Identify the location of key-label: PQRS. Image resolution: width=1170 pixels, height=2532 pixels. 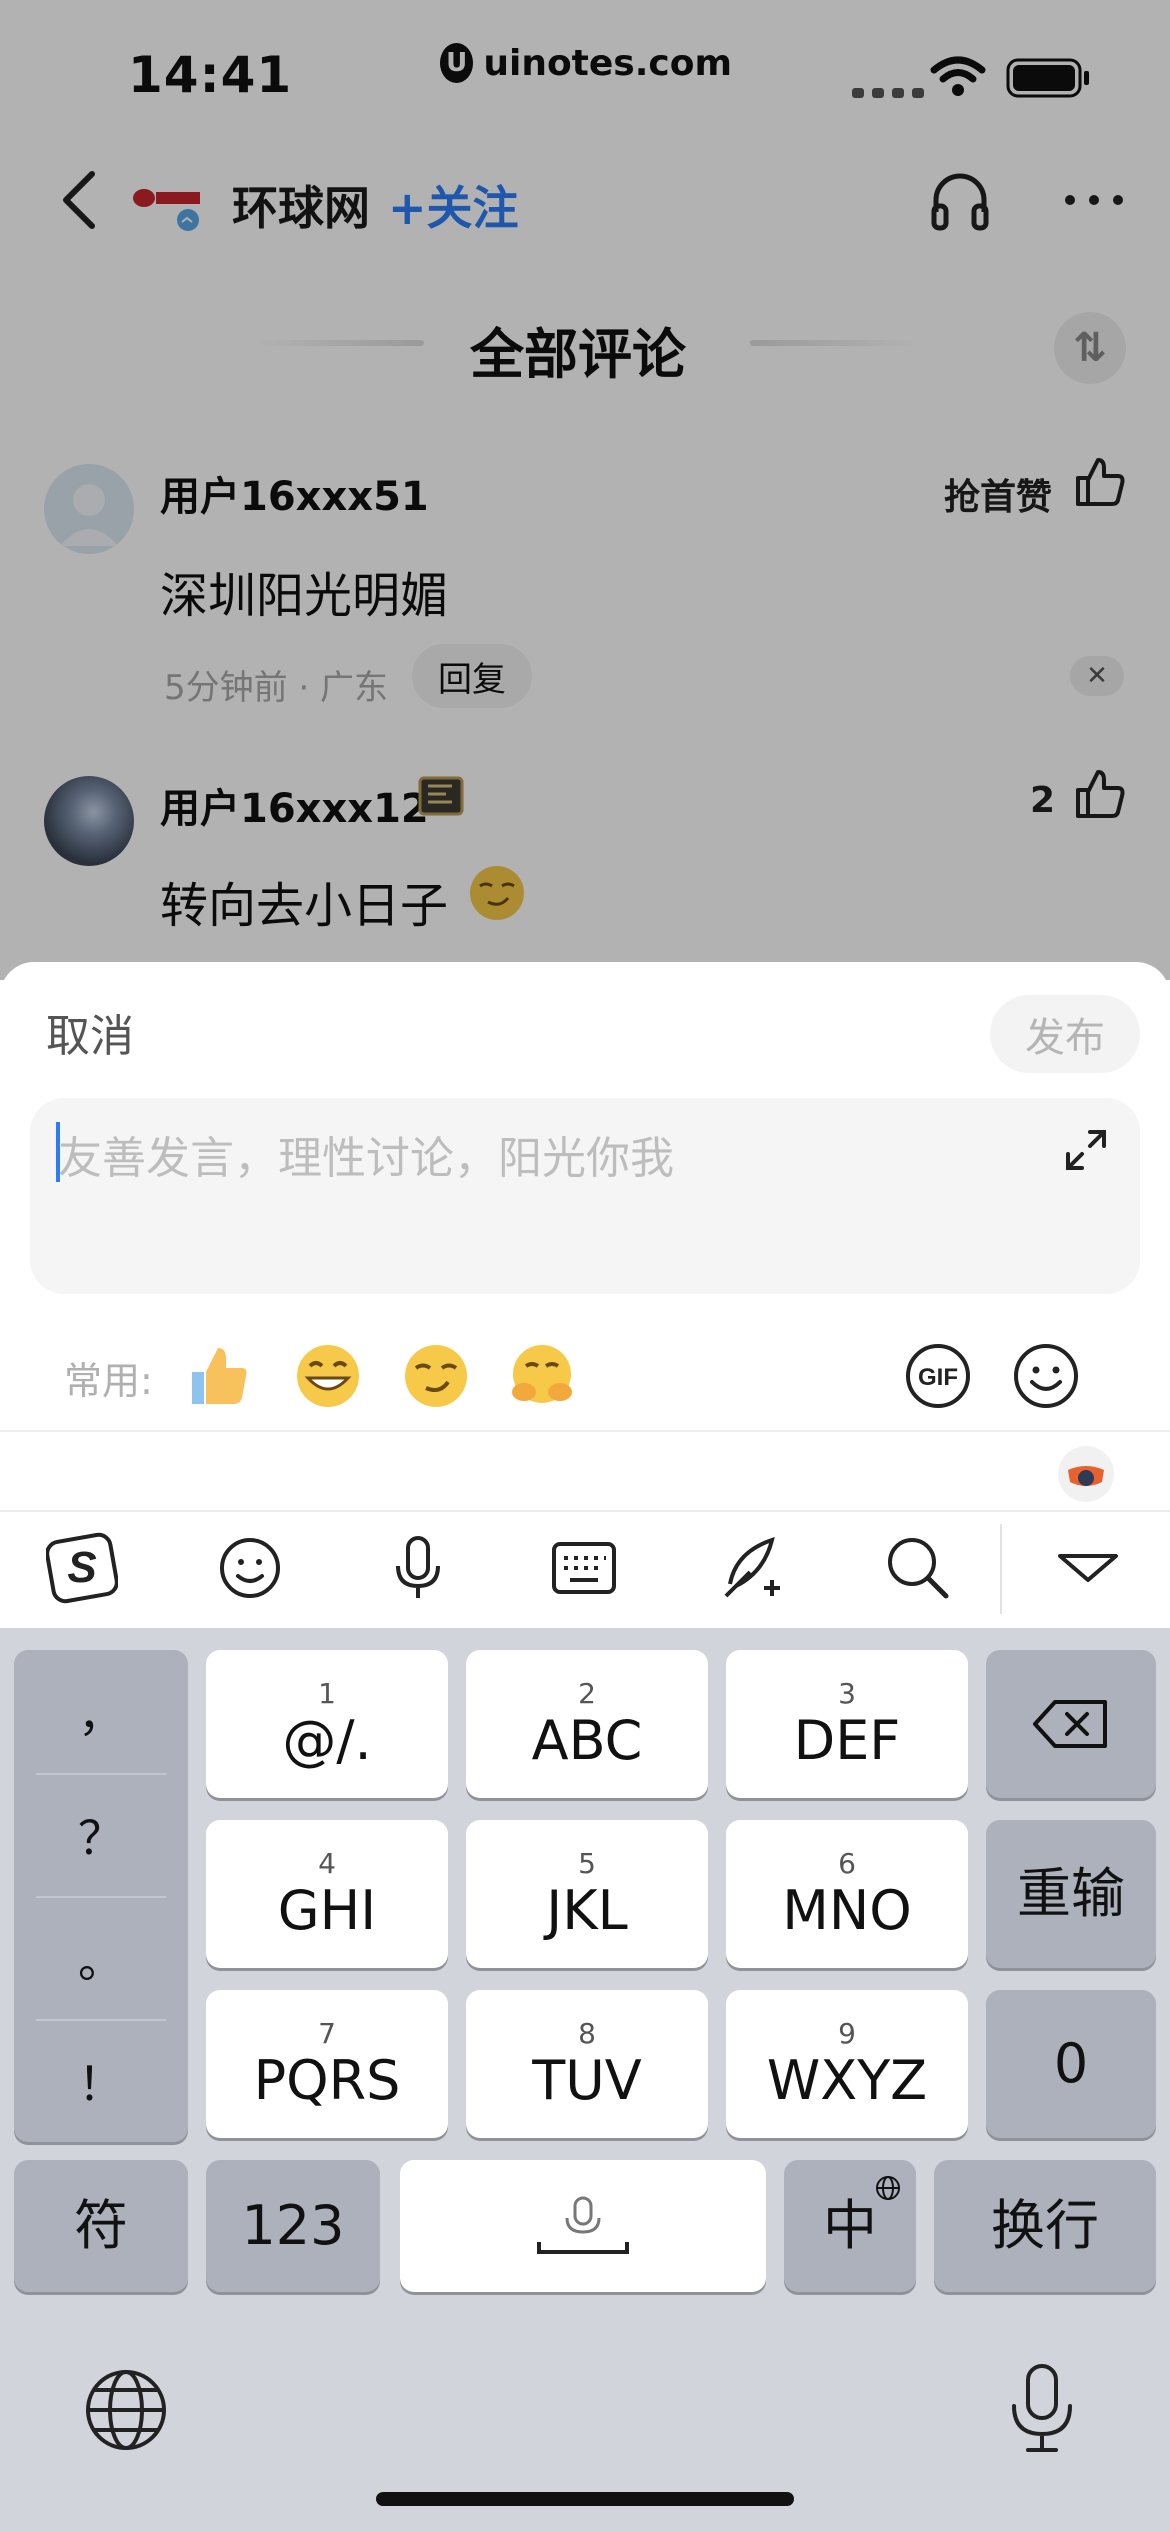
(327, 2080).